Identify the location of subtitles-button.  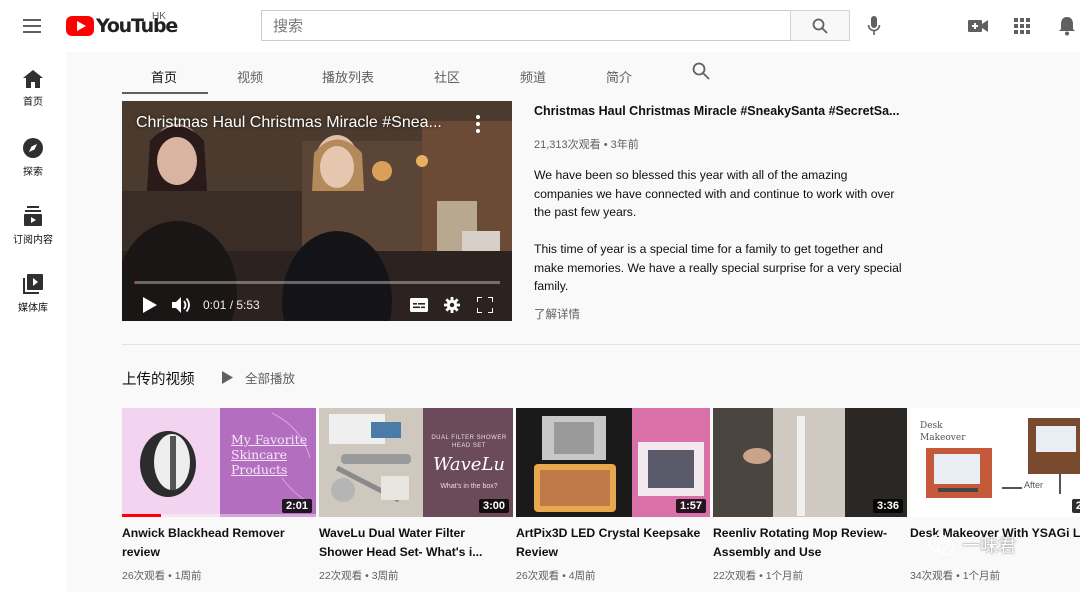
(419, 305).